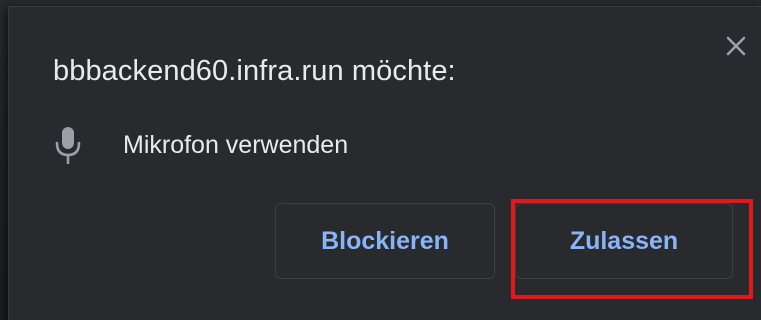 This screenshot has height=320, width=761. Describe the element at coordinates (624, 241) in the screenshot. I see `allow-button: Zulassen` at that location.